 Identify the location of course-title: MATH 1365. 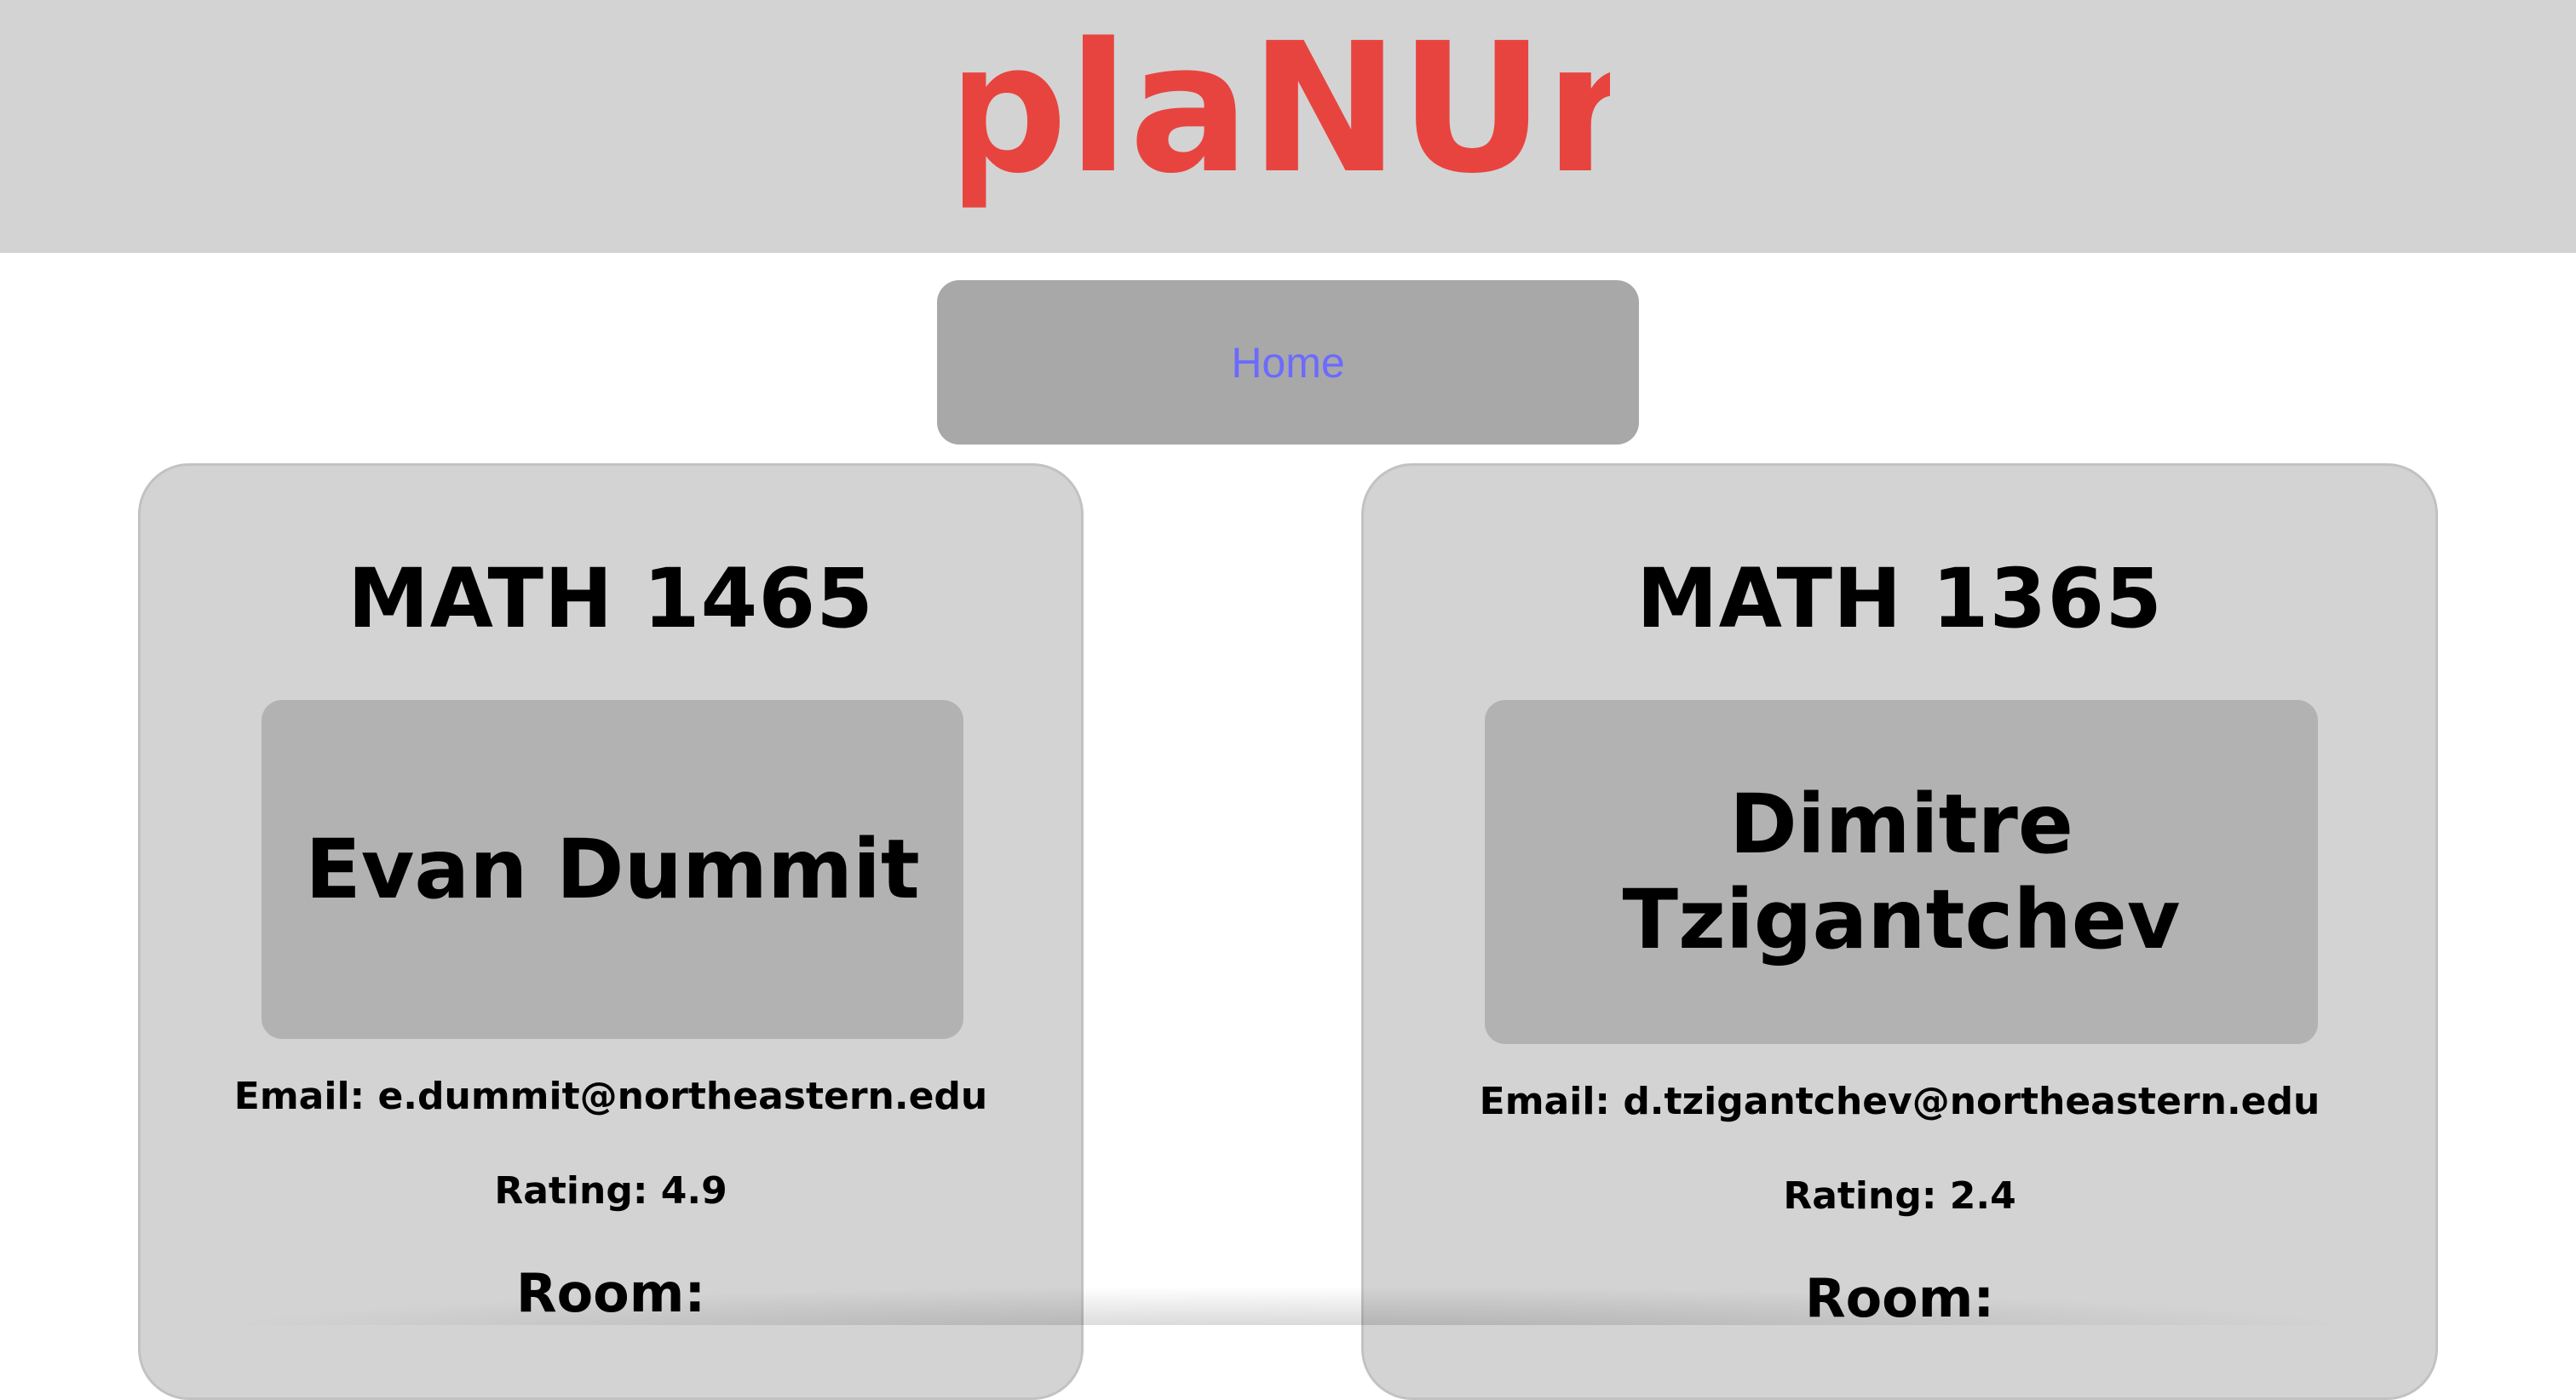
(1899, 598).